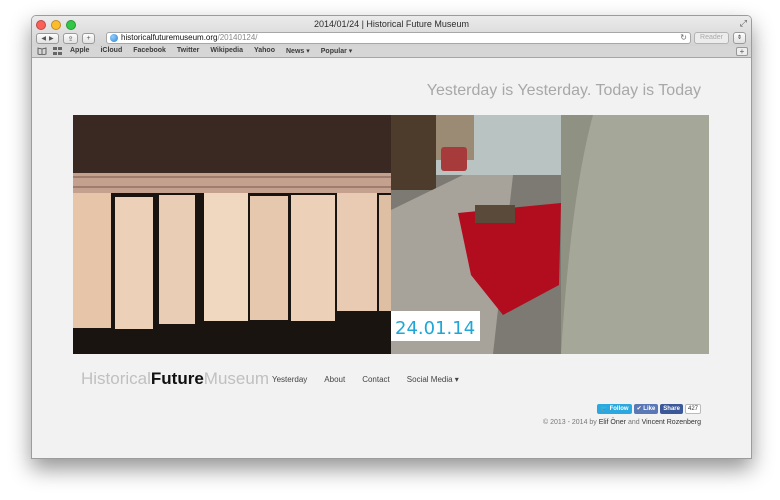 Image resolution: width=780 pixels, height=500 pixels. I want to click on url-host: historicalfuturemuseum.org, so click(169, 37).